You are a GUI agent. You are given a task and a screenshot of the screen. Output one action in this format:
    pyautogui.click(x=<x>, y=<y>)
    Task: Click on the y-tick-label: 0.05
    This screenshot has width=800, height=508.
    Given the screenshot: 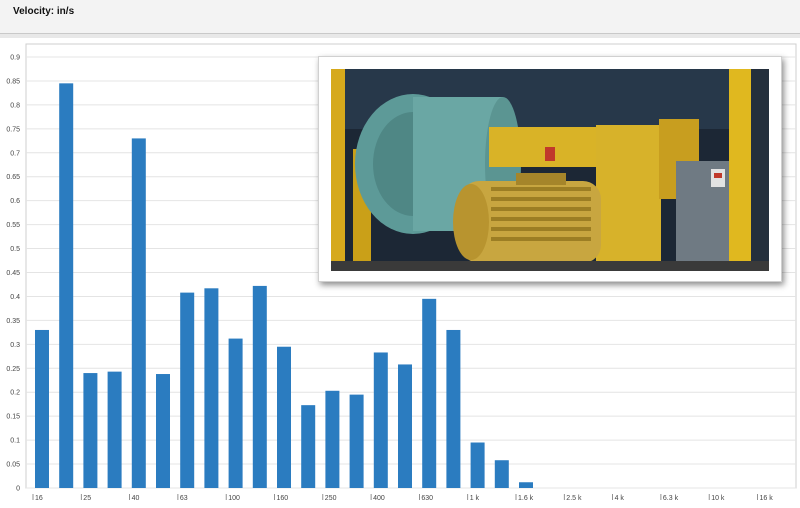 What is the action you would take?
    pyautogui.click(x=13, y=465)
    